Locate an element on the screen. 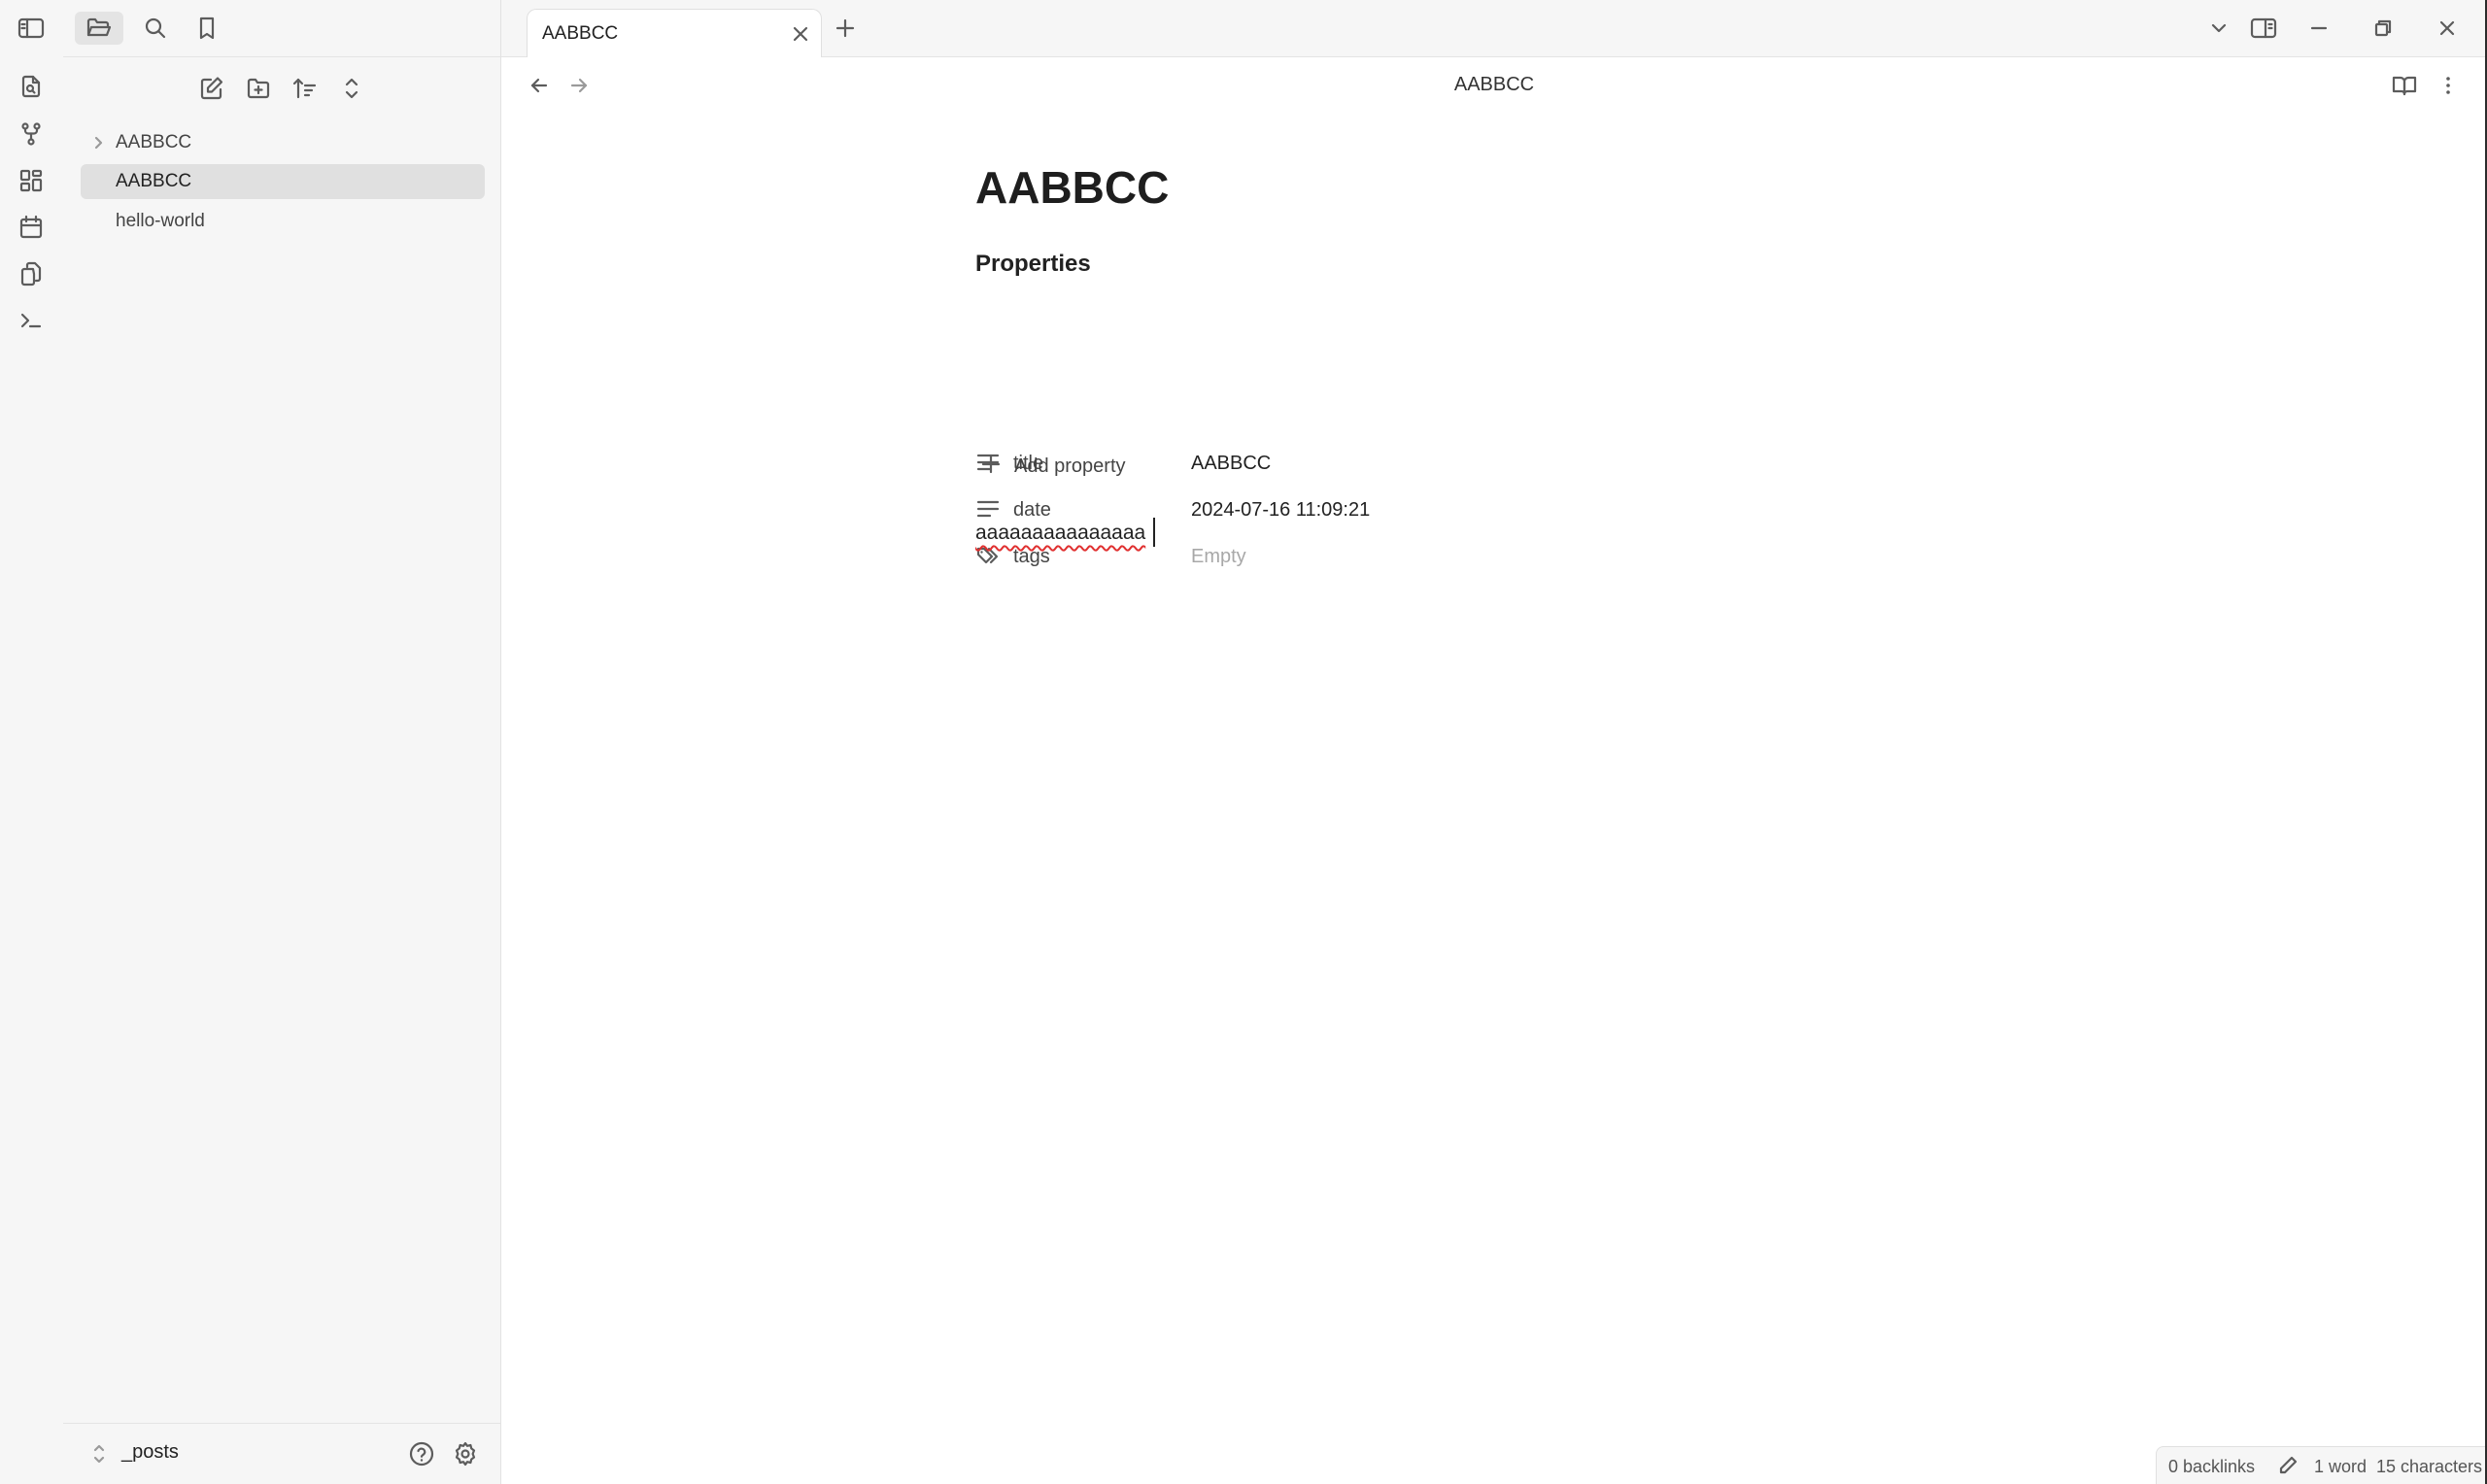 The width and height of the screenshot is (2487, 1484). close-window-button is located at coordinates (2447, 28).